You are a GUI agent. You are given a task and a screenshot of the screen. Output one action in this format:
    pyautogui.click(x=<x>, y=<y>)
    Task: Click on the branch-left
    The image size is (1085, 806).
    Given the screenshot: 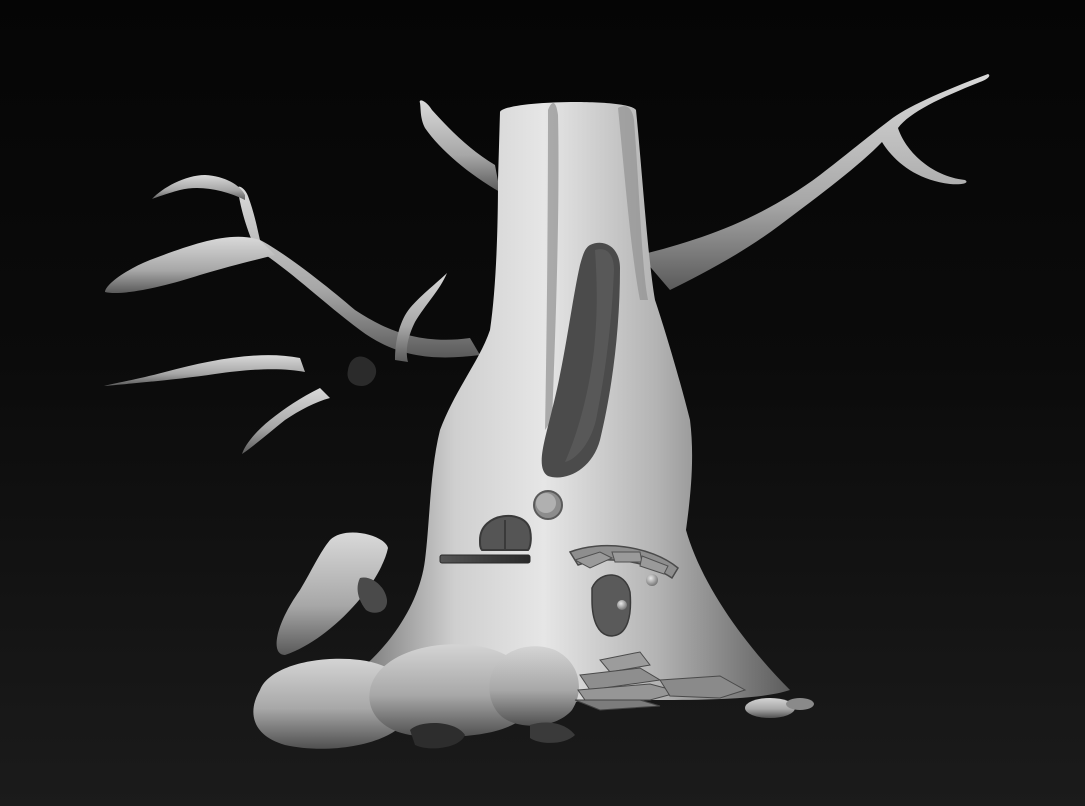 What is the action you would take?
    pyautogui.click(x=292, y=314)
    